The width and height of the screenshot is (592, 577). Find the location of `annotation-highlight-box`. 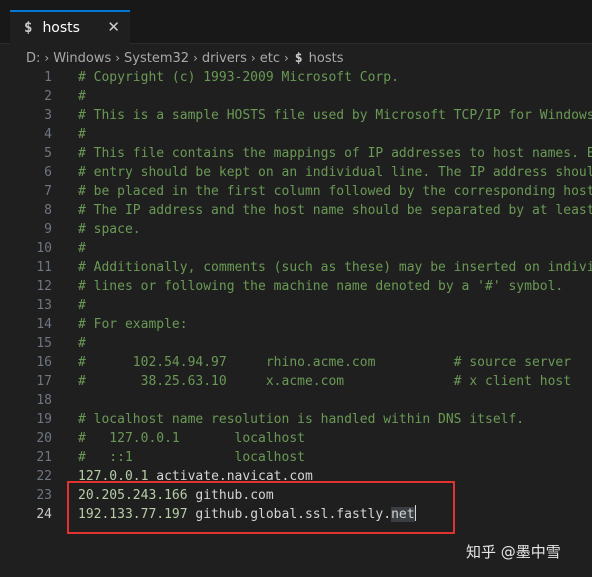

annotation-highlight-box is located at coordinates (261, 507).